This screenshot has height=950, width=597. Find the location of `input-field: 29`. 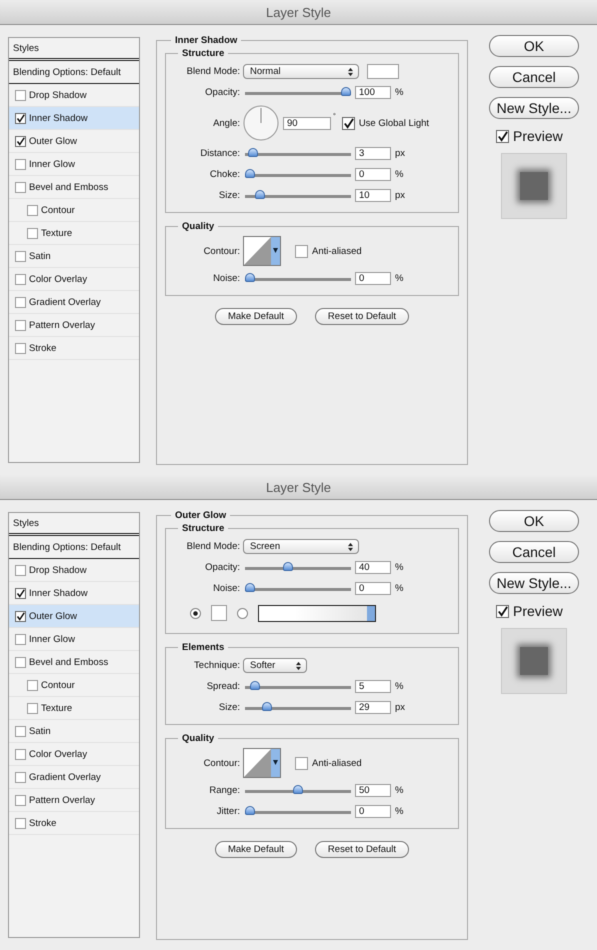

input-field: 29 is located at coordinates (373, 707).